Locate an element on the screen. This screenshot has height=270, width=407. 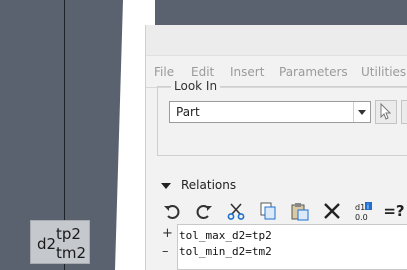
menu-parameters: Parameters is located at coordinates (313, 72).